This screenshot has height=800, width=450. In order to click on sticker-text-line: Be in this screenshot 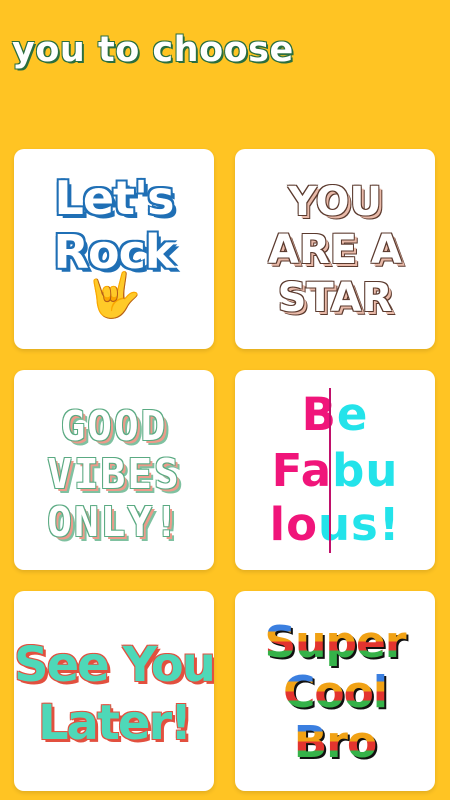, I will do `click(335, 414)`.